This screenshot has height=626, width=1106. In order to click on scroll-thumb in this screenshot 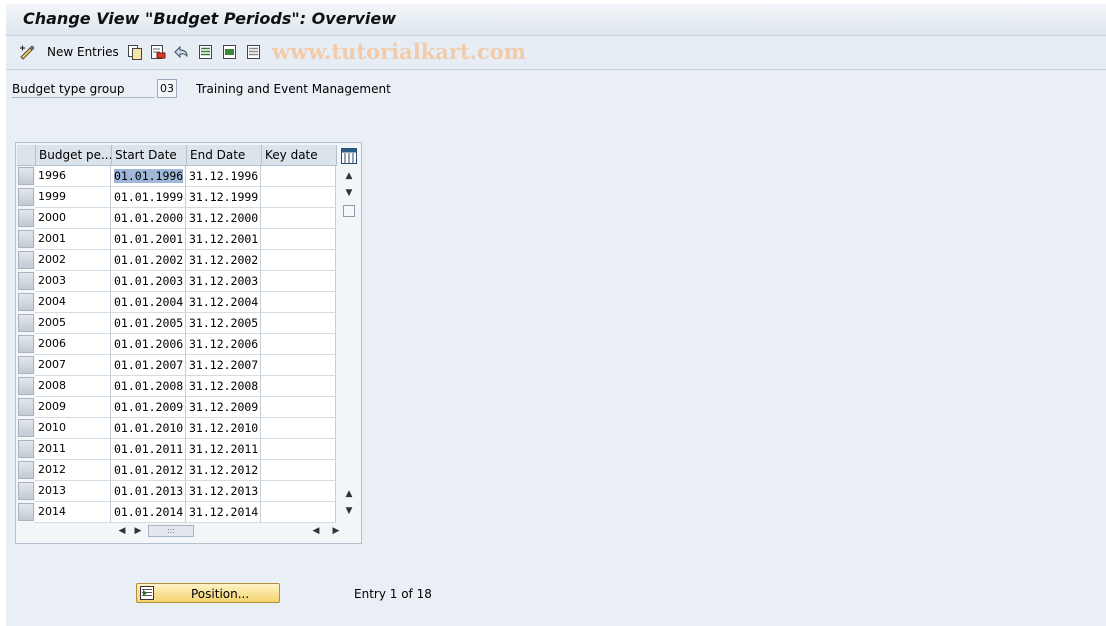, I will do `click(349, 211)`.